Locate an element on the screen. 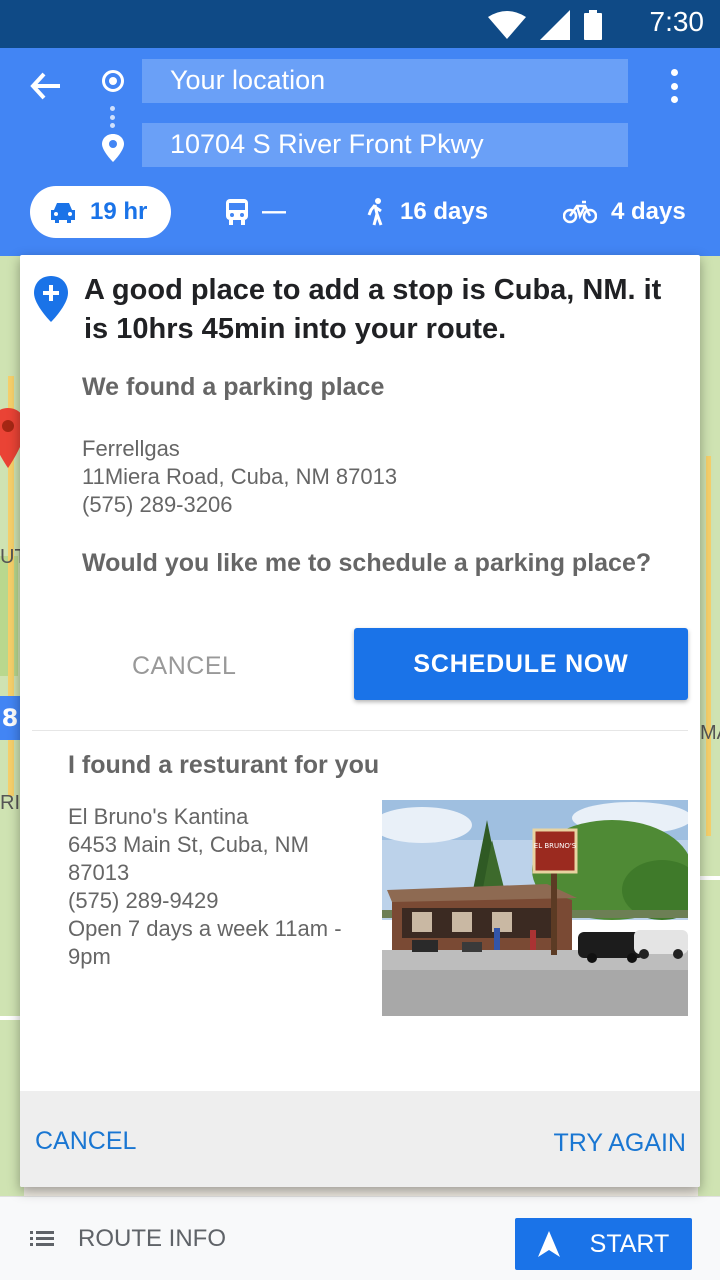 This screenshot has width=720, height=1280. arrow-back-icon is located at coordinates (45, 86).